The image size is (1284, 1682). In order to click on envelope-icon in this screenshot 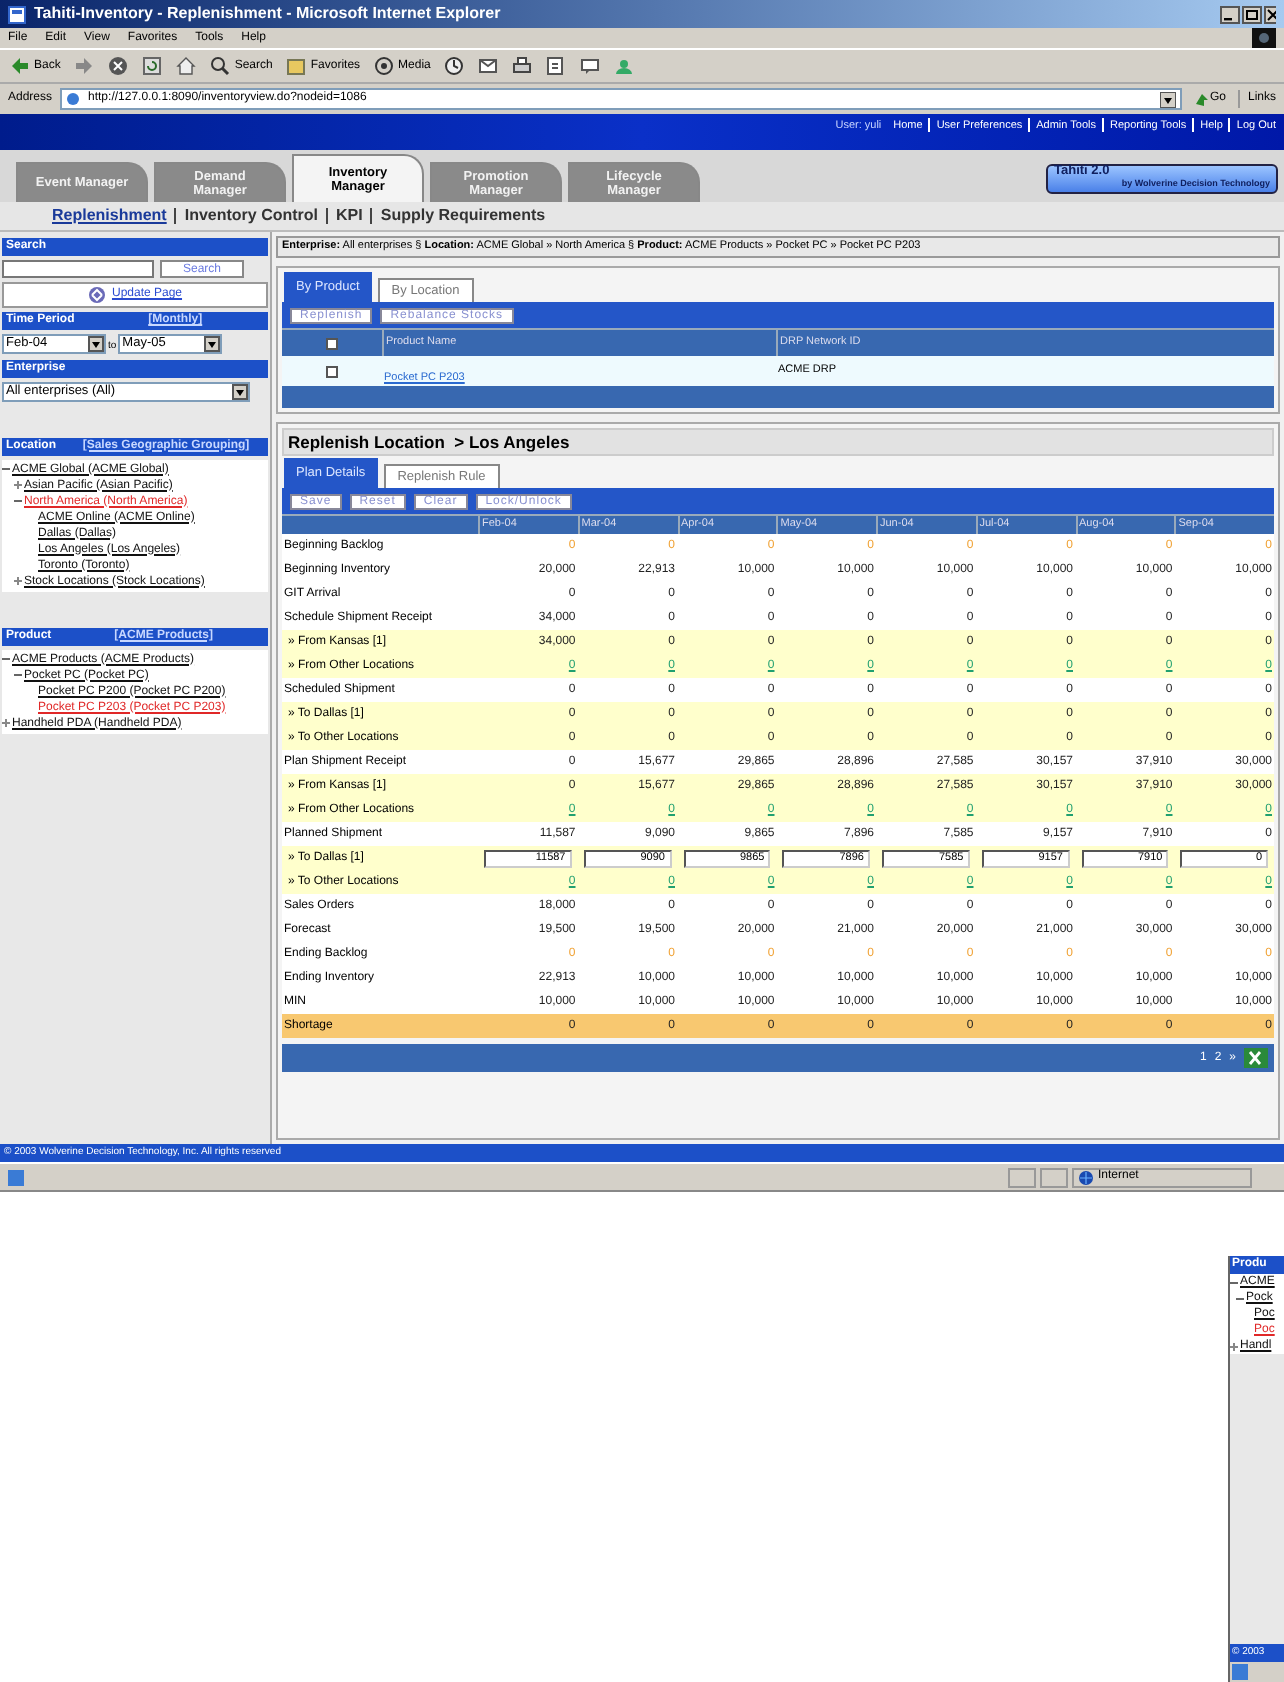, I will do `click(488, 66)`.